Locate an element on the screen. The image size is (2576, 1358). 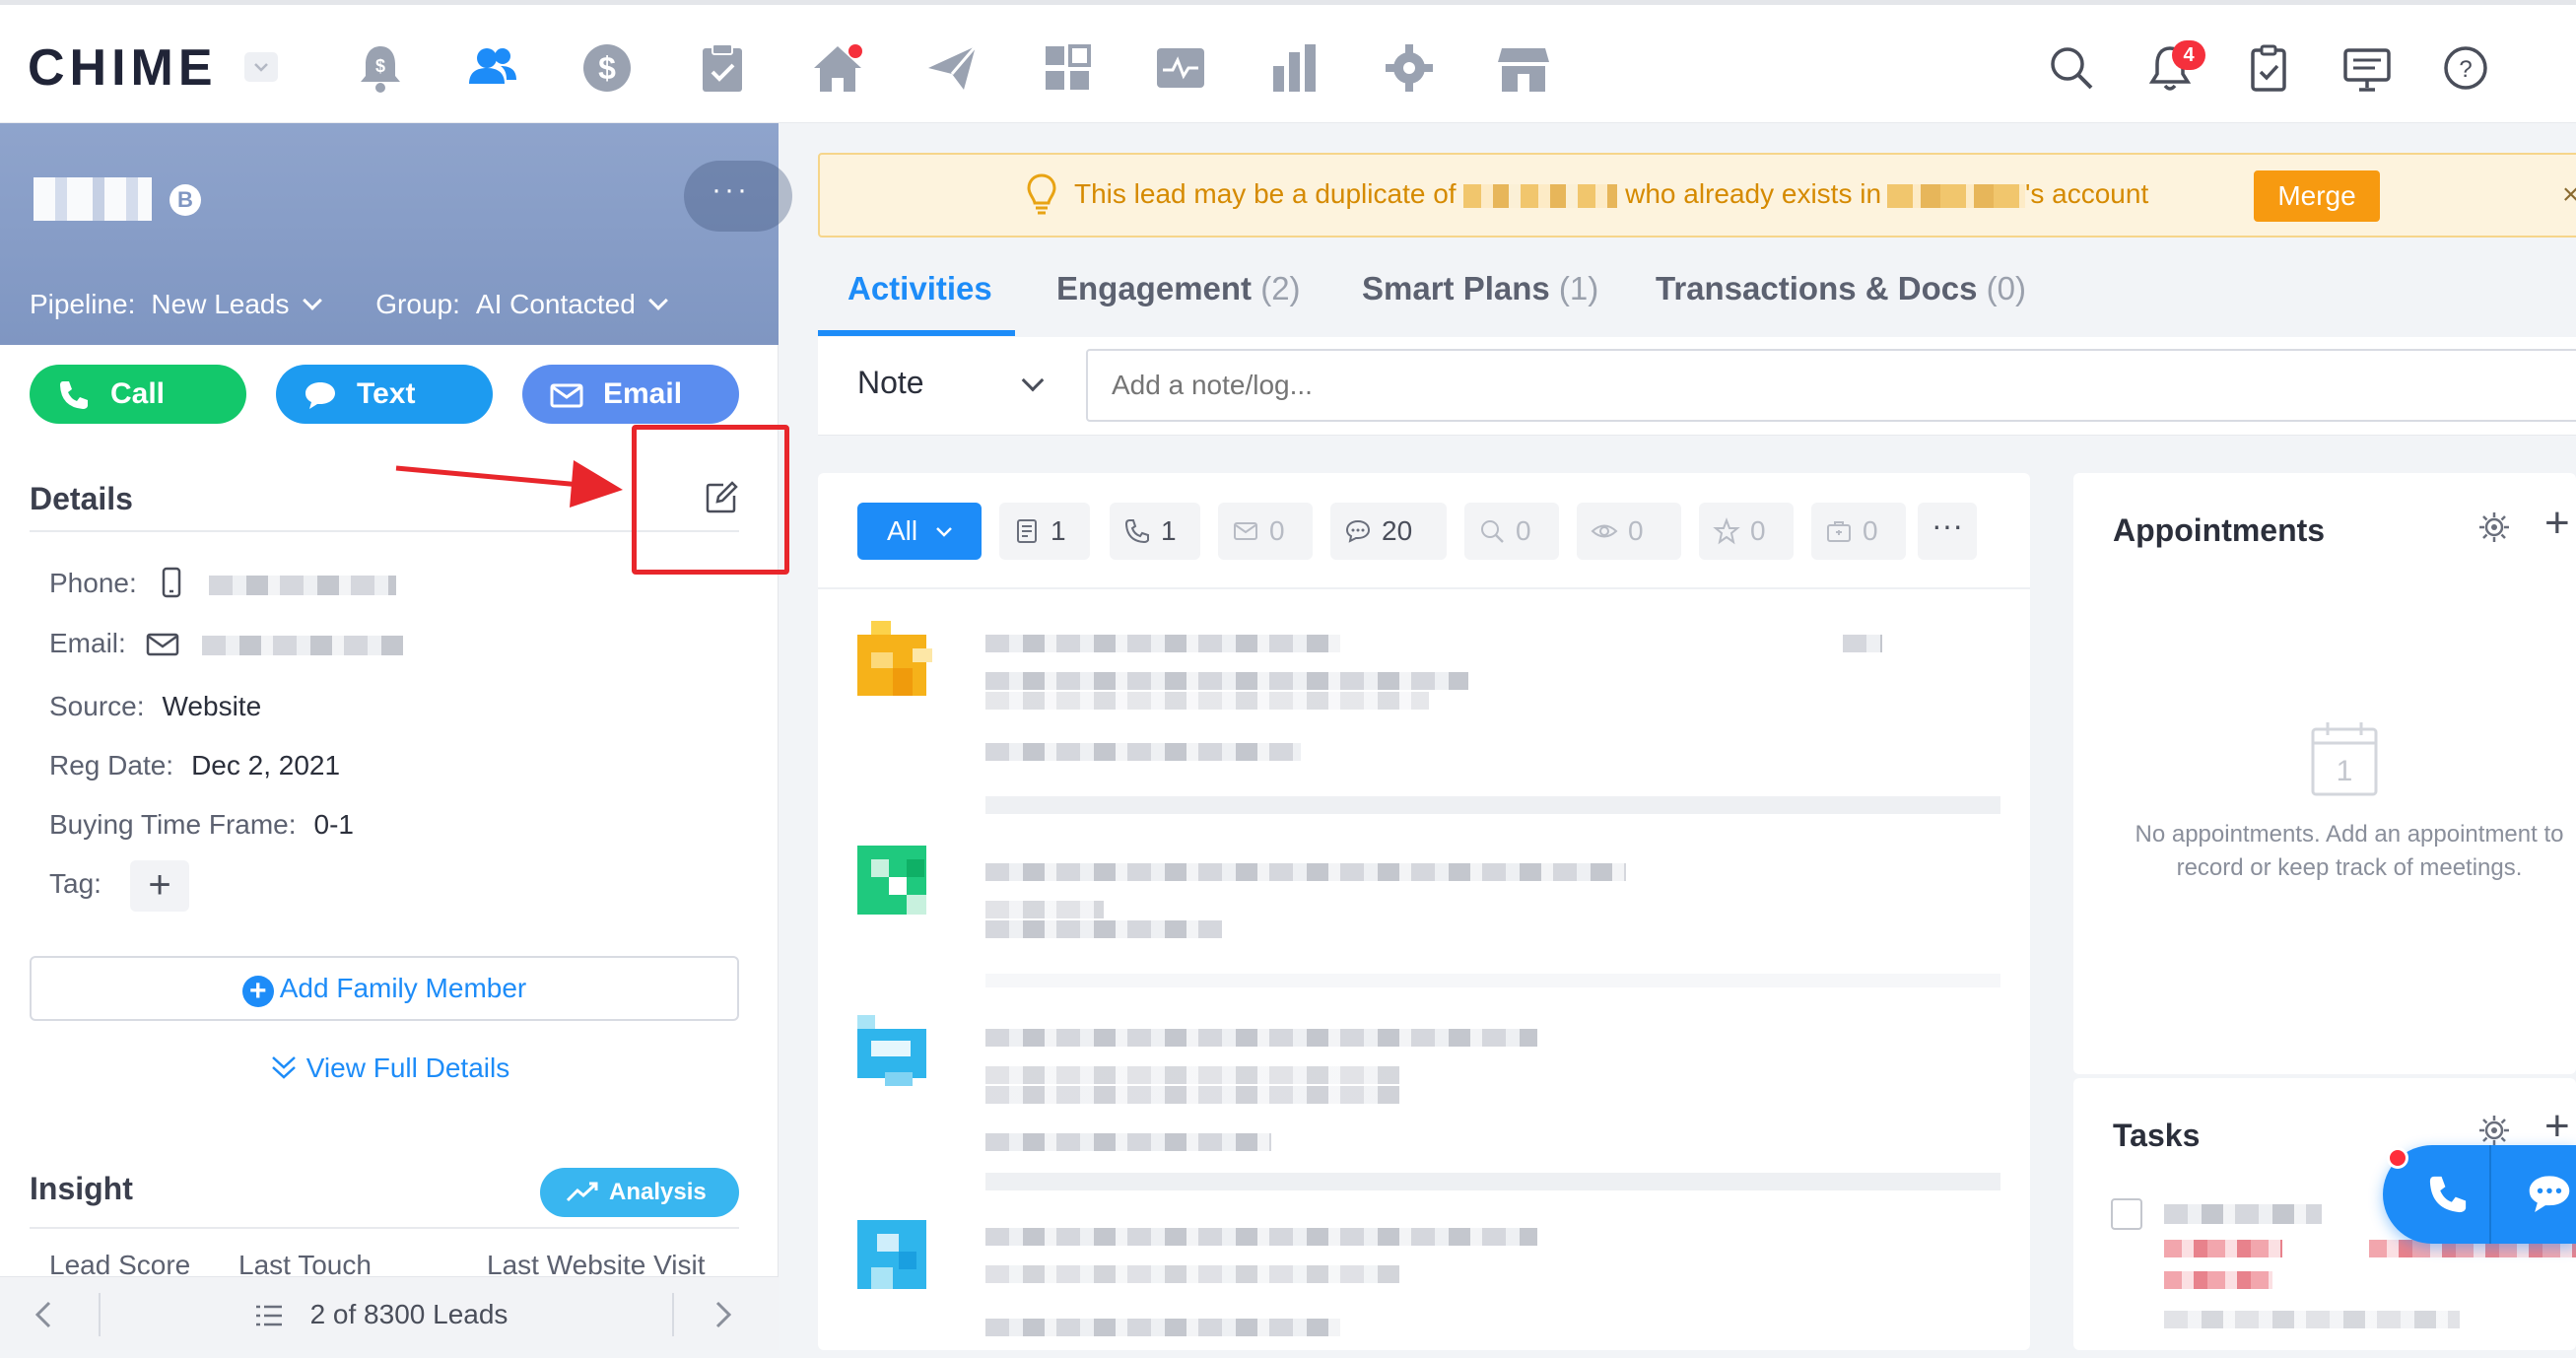
task-checkbox is located at coordinates (2126, 1214).